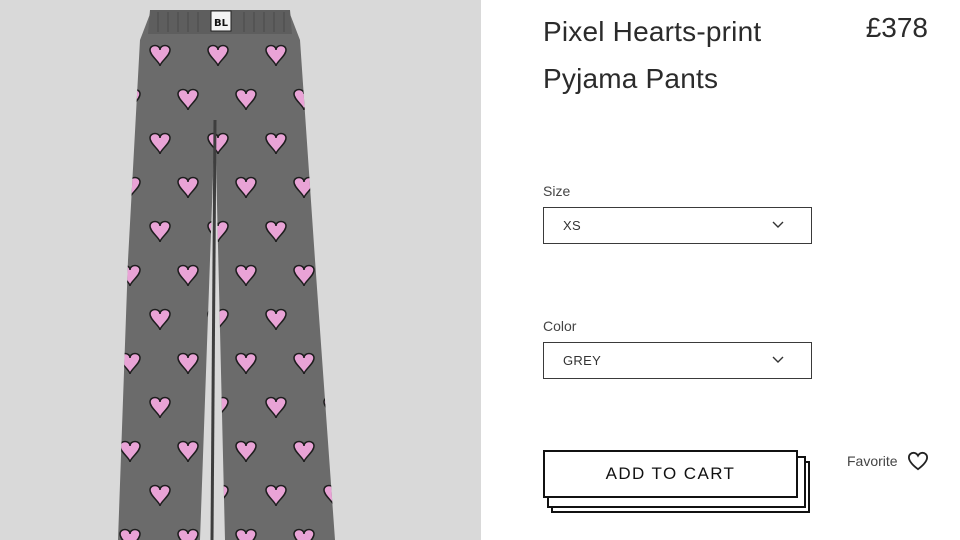 The width and height of the screenshot is (960, 540). Describe the element at coordinates (560, 326) in the screenshot. I see `color-label: Color` at that location.